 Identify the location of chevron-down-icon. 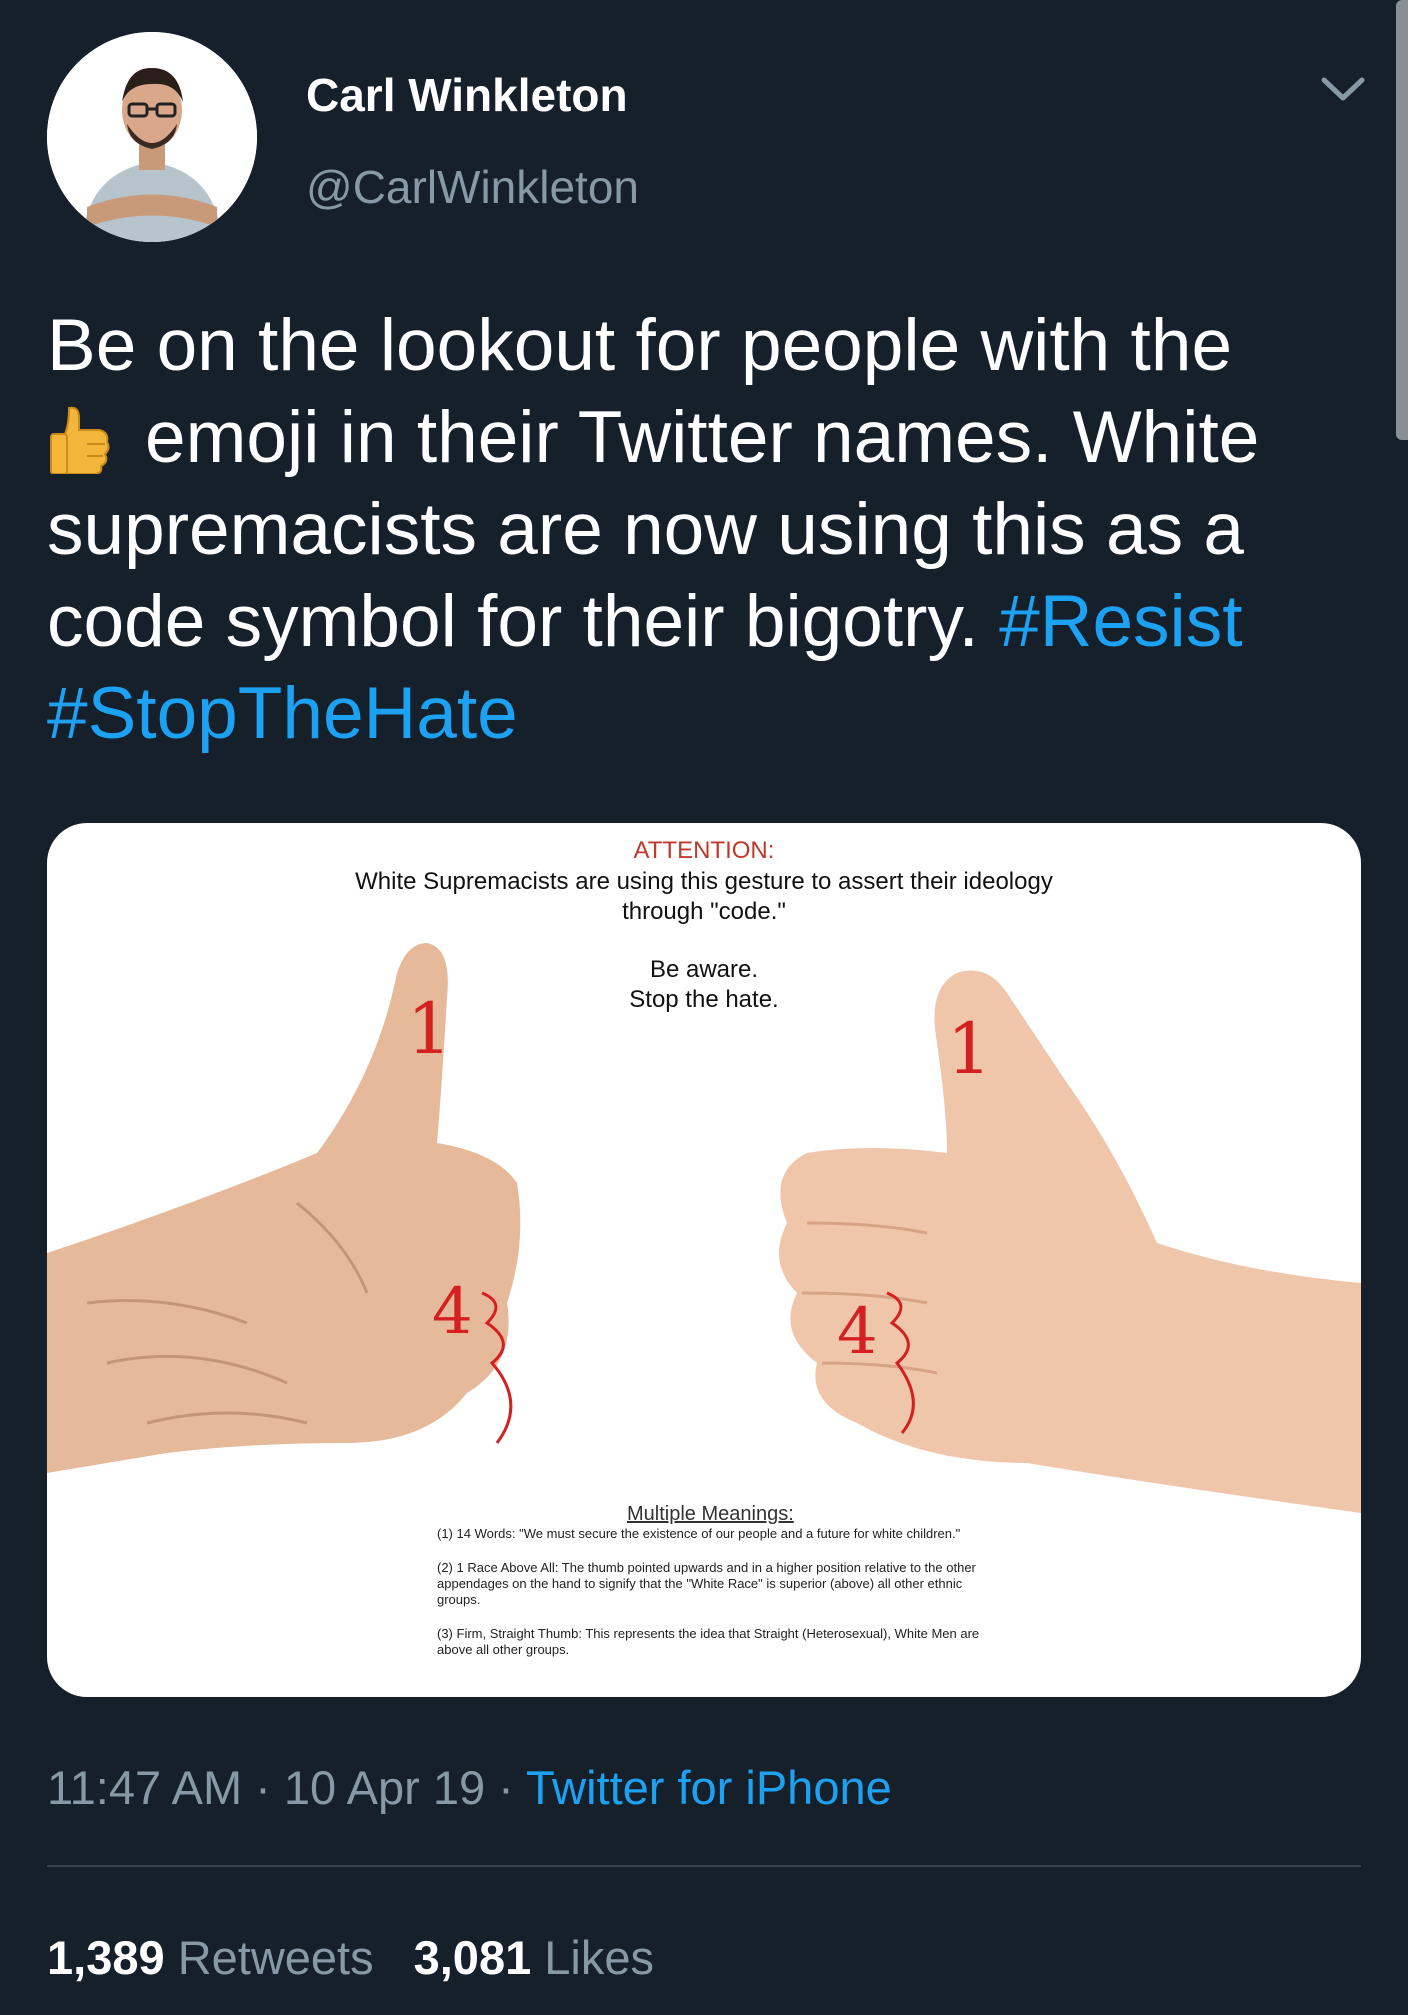
(1343, 90).